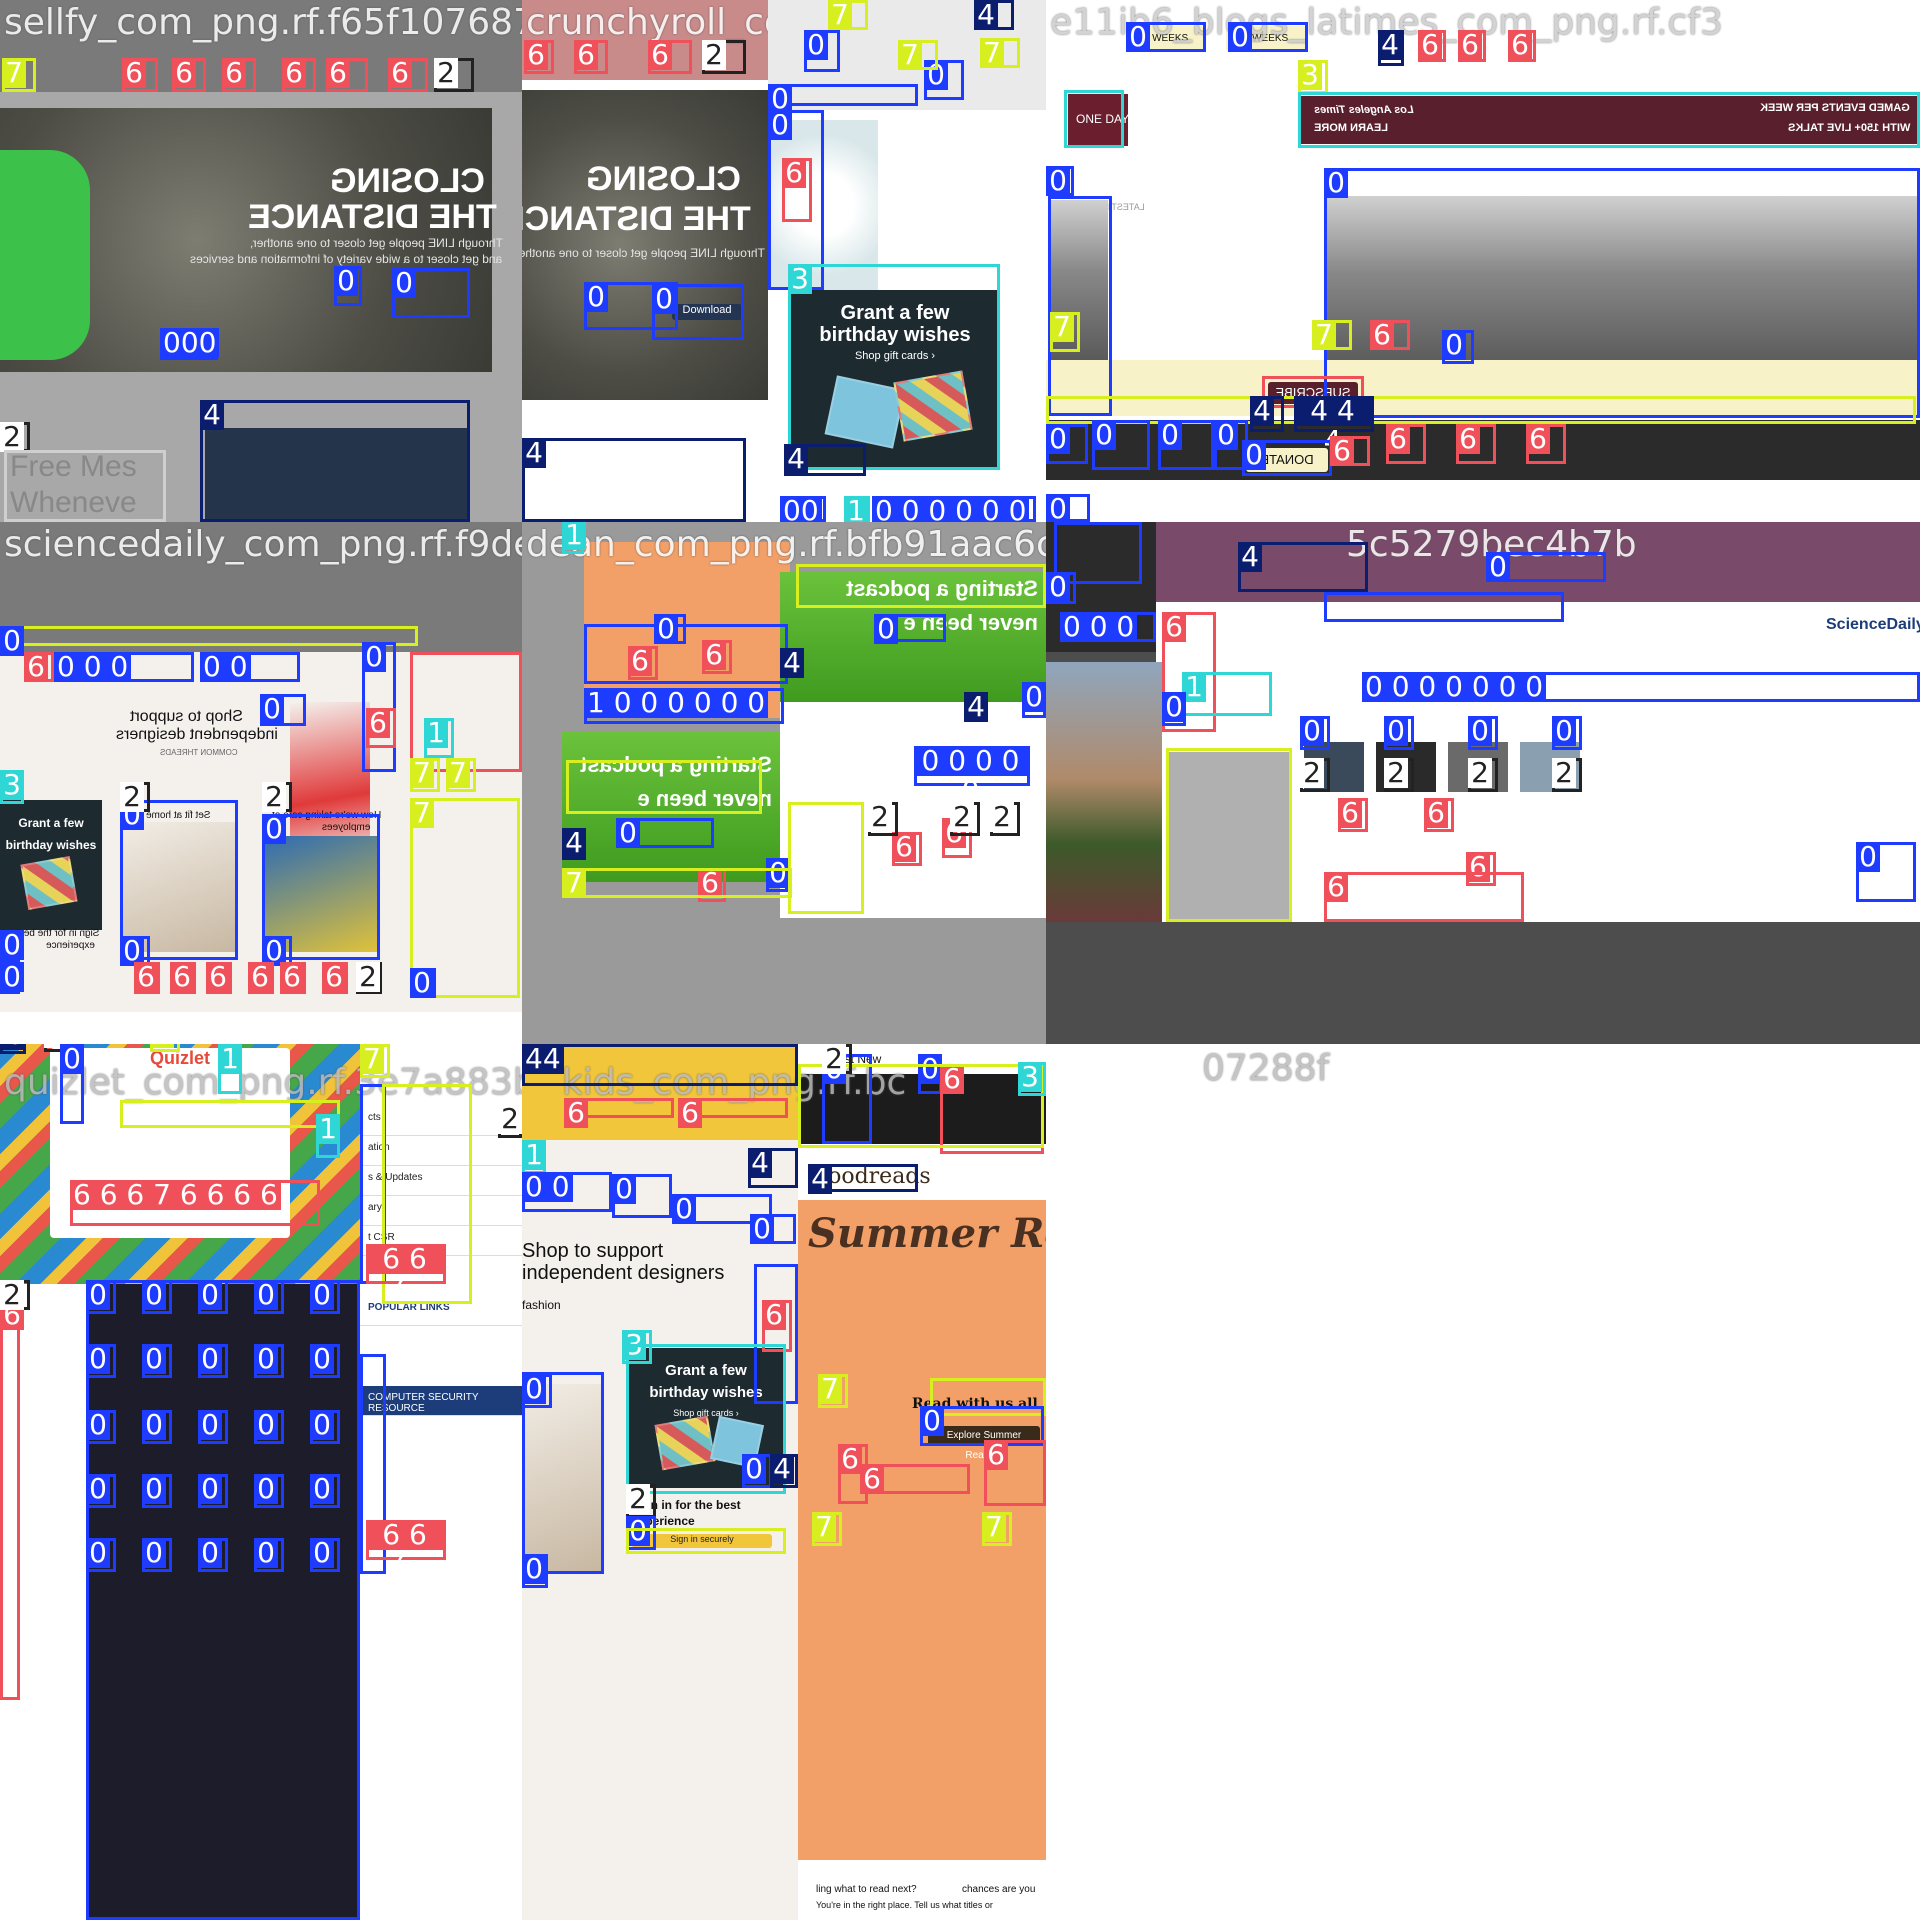 Image resolution: width=1920 pixels, height=1920 pixels. Describe the element at coordinates (647, 22) in the screenshot. I see `tile-title: crunchyroll_com_` at that location.